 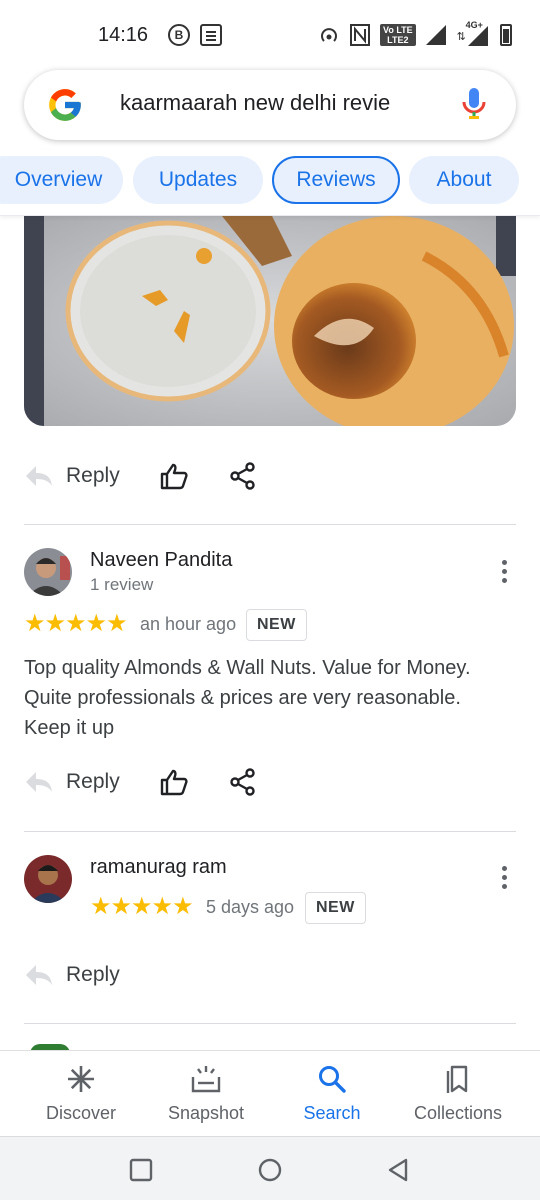 I want to click on nav-snapshot: Snapshot, so click(x=206, y=1093).